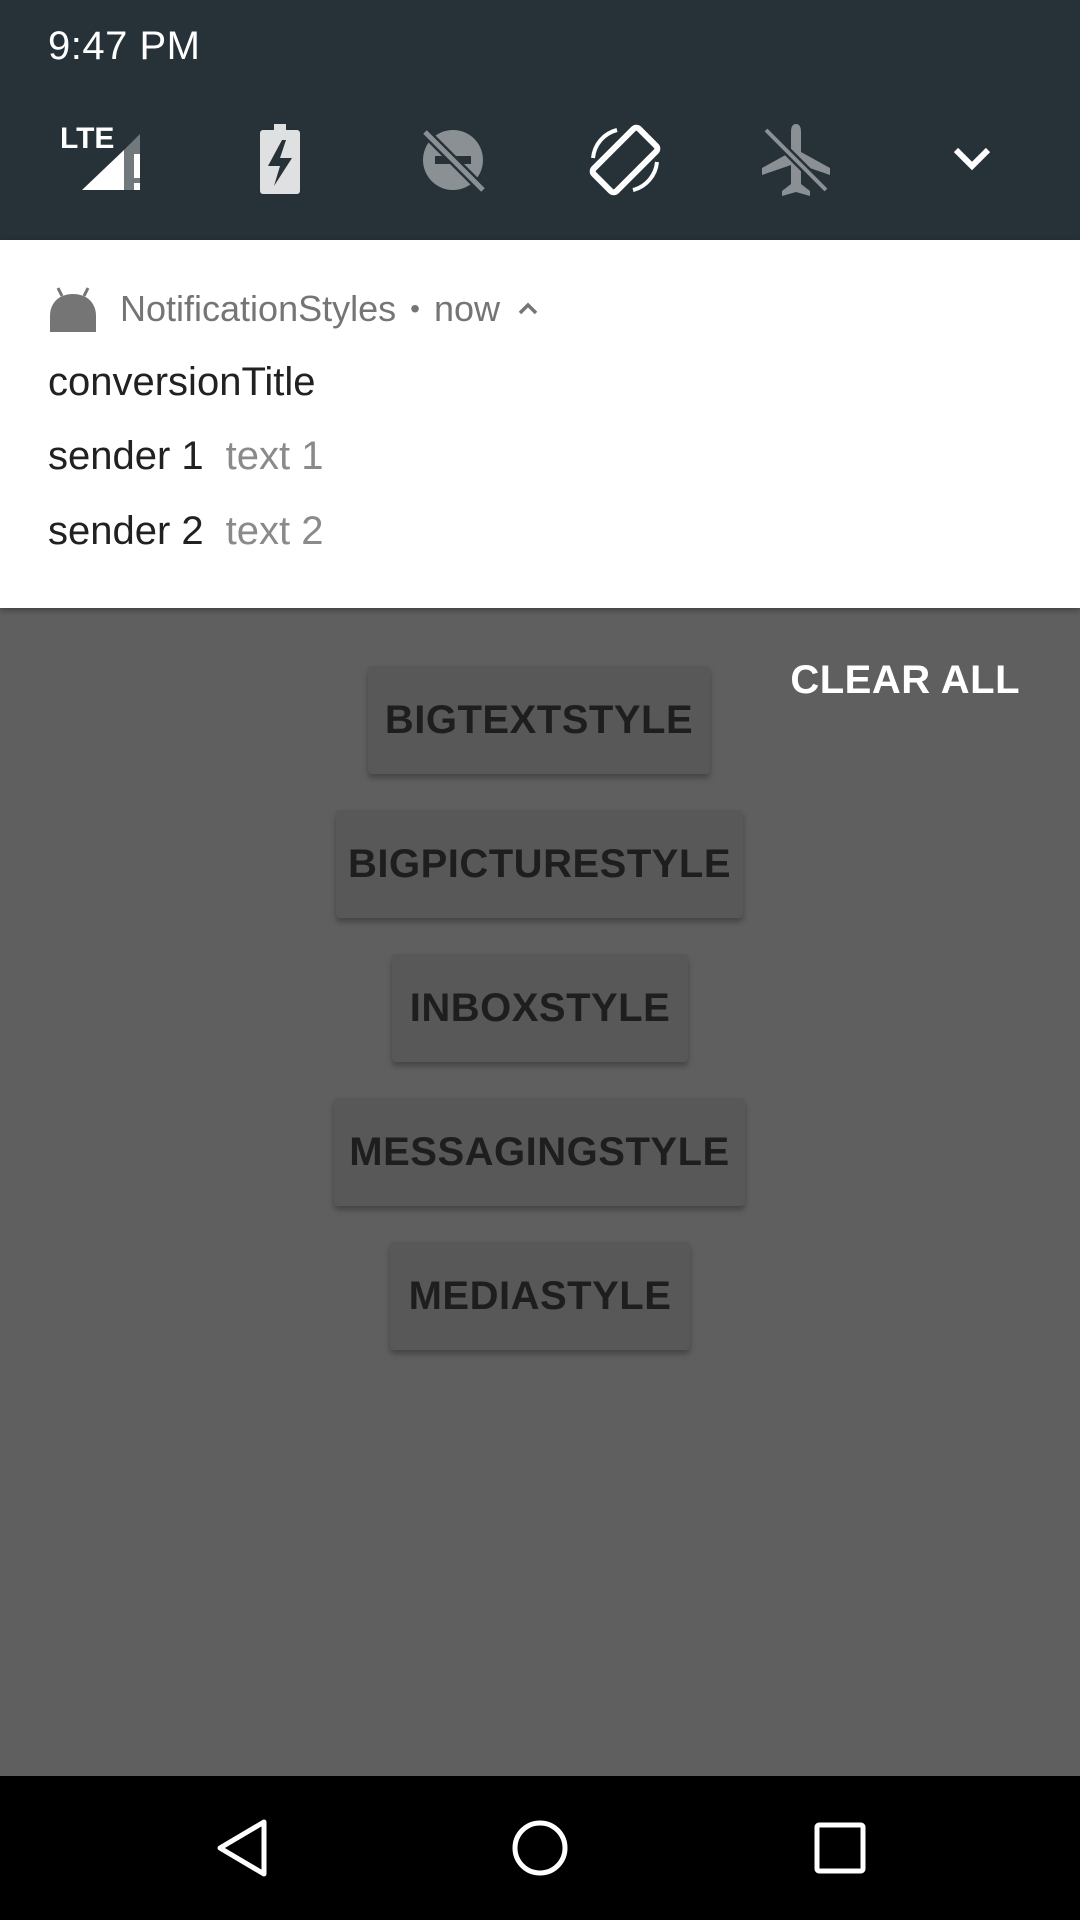  What do you see at coordinates (840, 1848) in the screenshot?
I see `recents-icon` at bounding box center [840, 1848].